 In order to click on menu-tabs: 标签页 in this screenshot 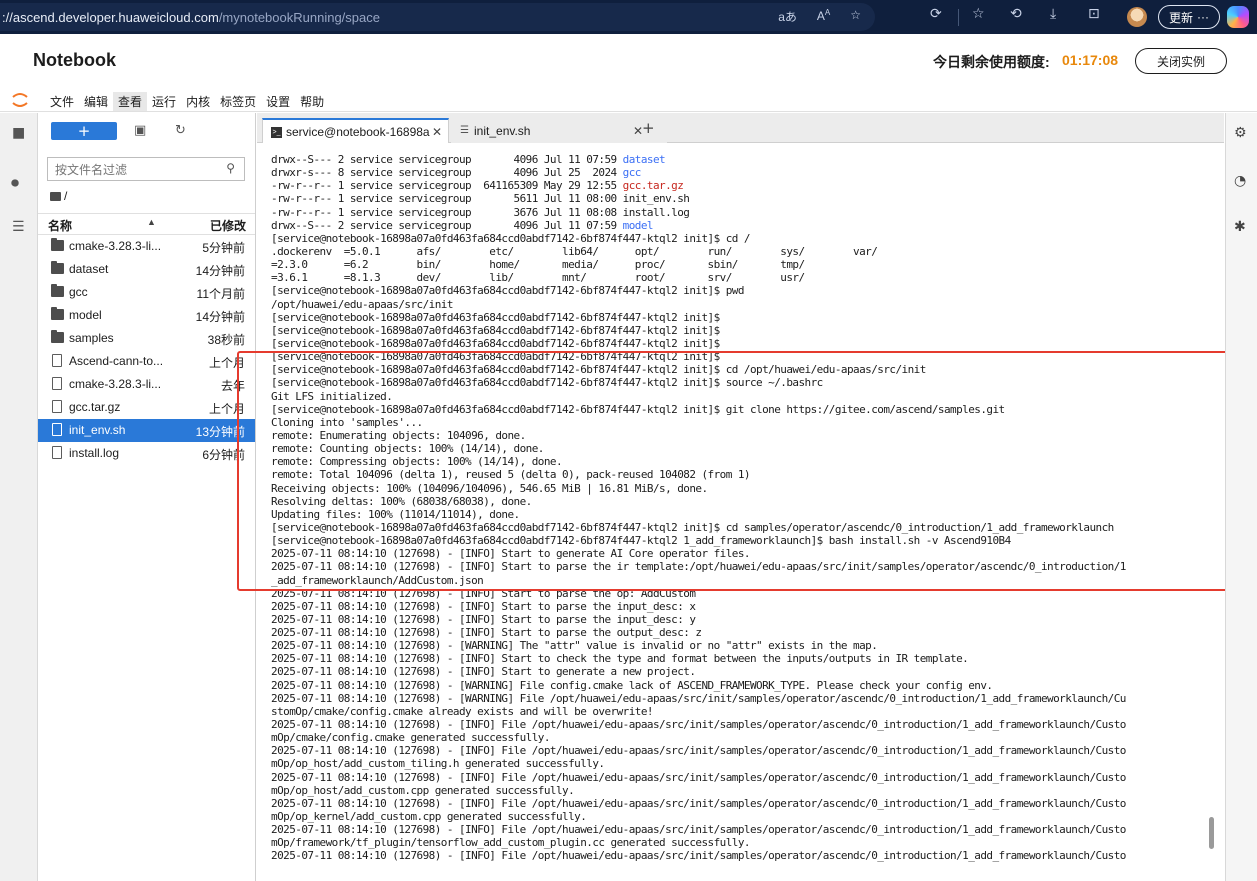, I will do `click(238, 101)`.